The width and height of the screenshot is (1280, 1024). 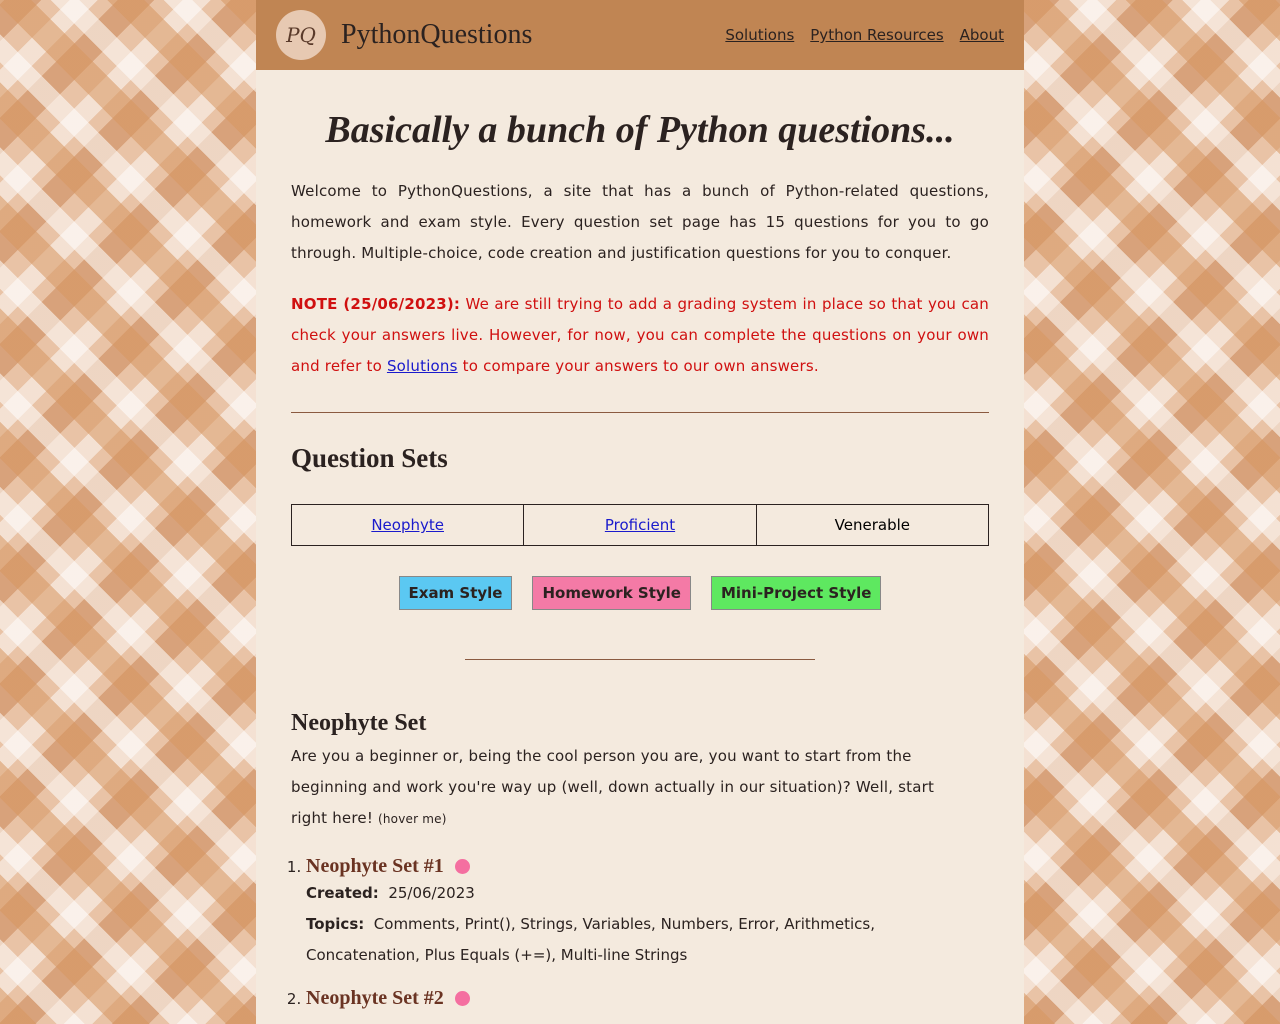 I want to click on note-solutions-link: Solutions, so click(x=422, y=366).